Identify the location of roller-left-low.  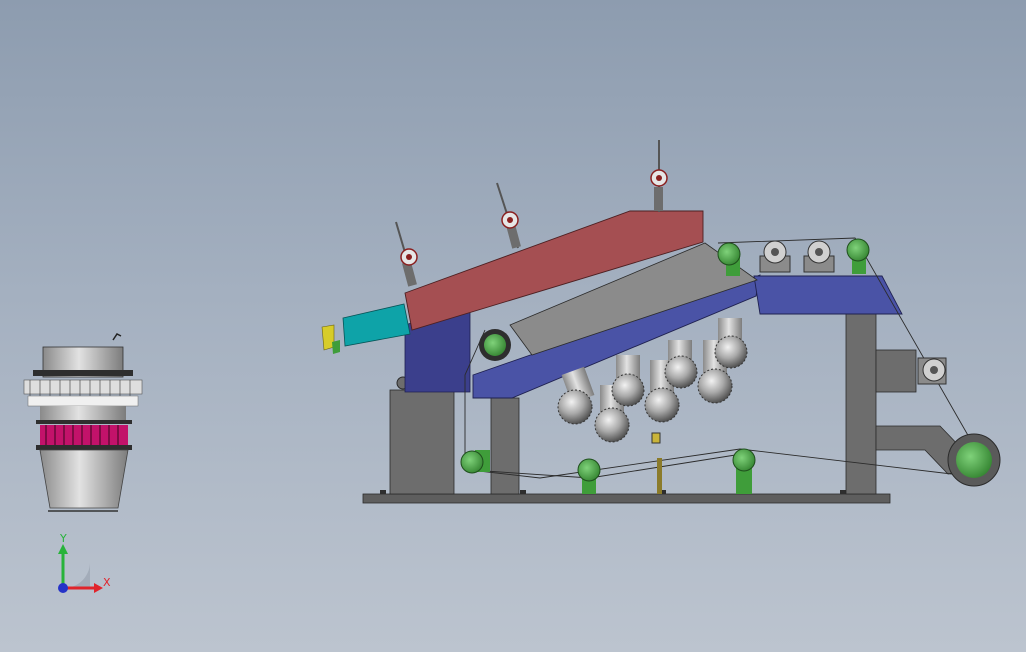
(475, 462).